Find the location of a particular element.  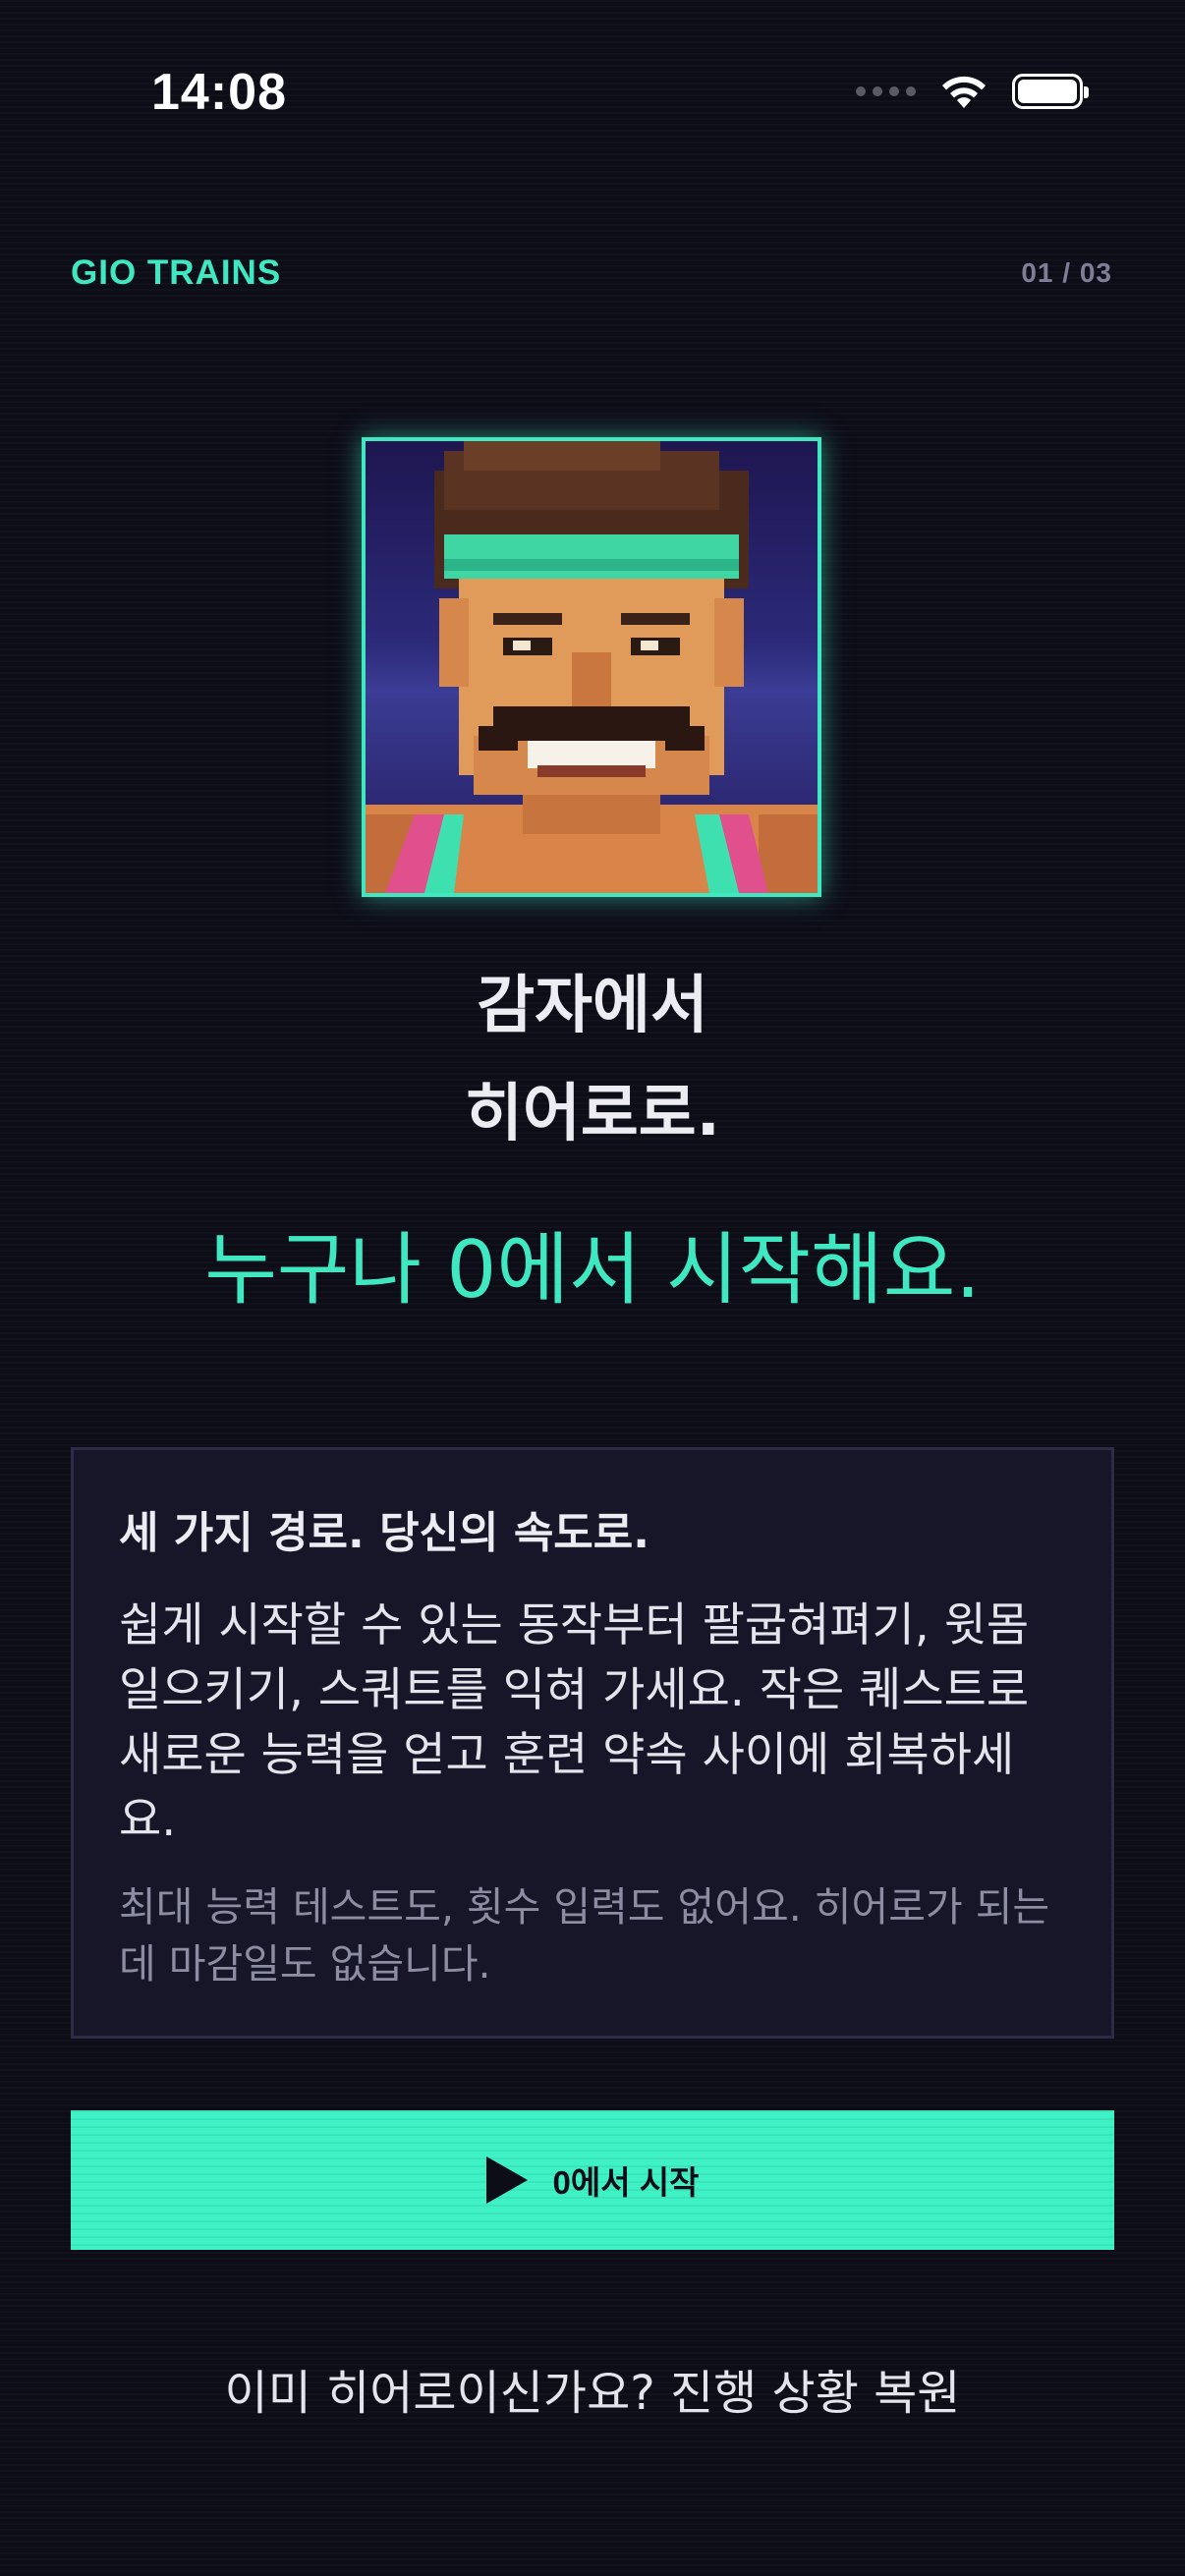

play-icon is located at coordinates (507, 2180).